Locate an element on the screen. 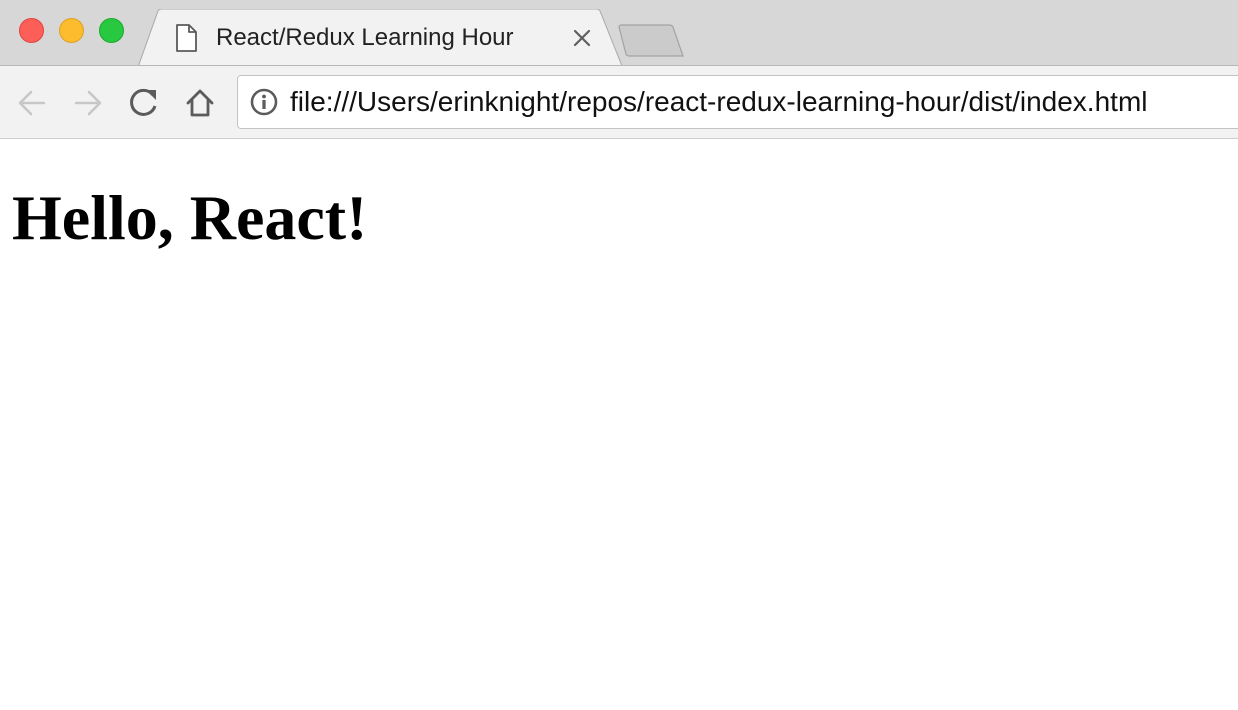  home-icon is located at coordinates (200, 103).